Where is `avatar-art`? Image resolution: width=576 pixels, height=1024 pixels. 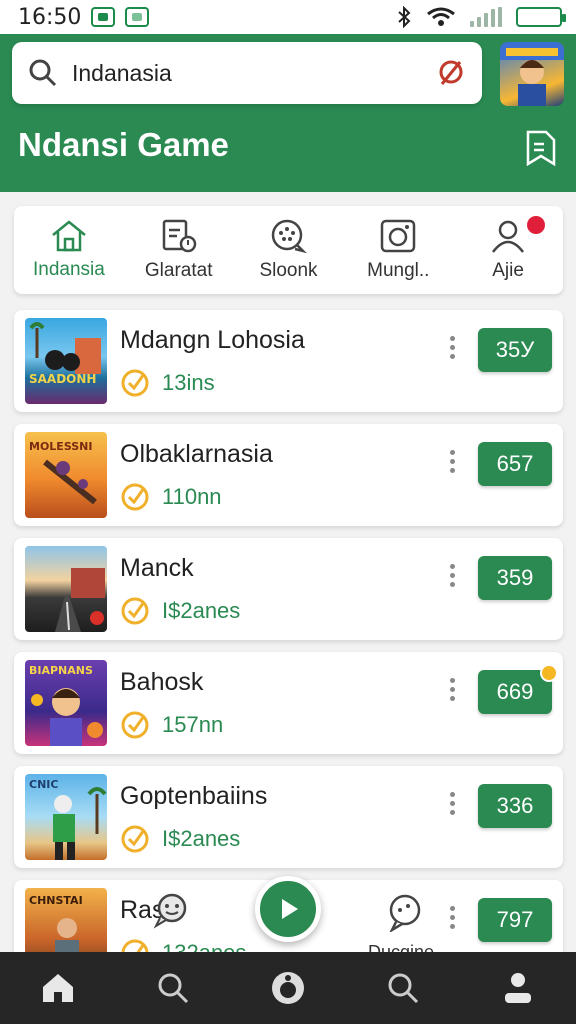 avatar-art is located at coordinates (532, 74).